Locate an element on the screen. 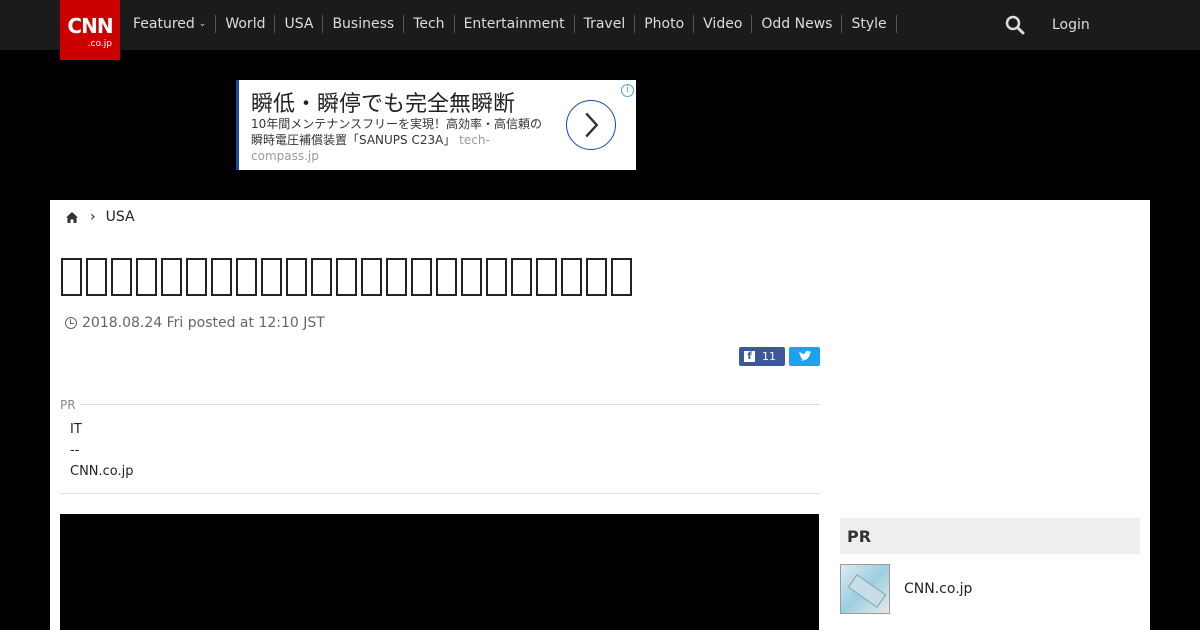  home-icon is located at coordinates (72, 217).